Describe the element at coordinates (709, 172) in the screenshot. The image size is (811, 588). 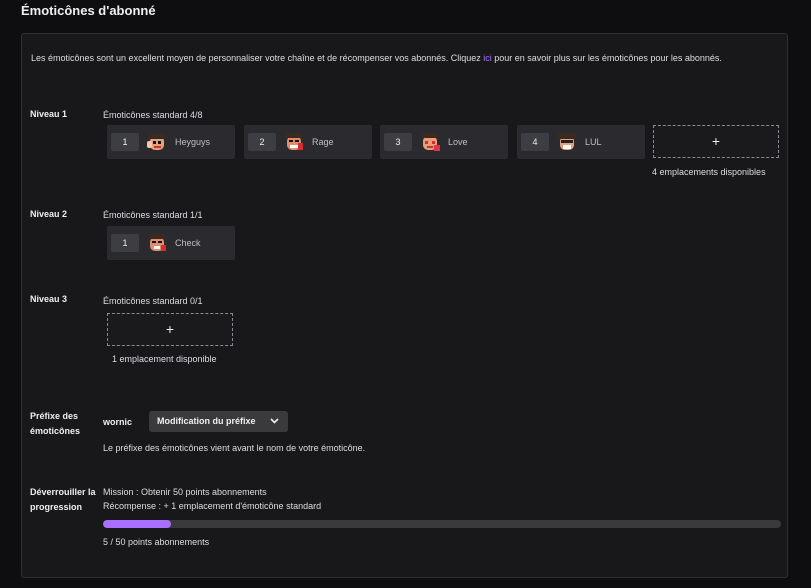
I see `tier-1-available-slots: 4 emplacements disponibles` at that location.